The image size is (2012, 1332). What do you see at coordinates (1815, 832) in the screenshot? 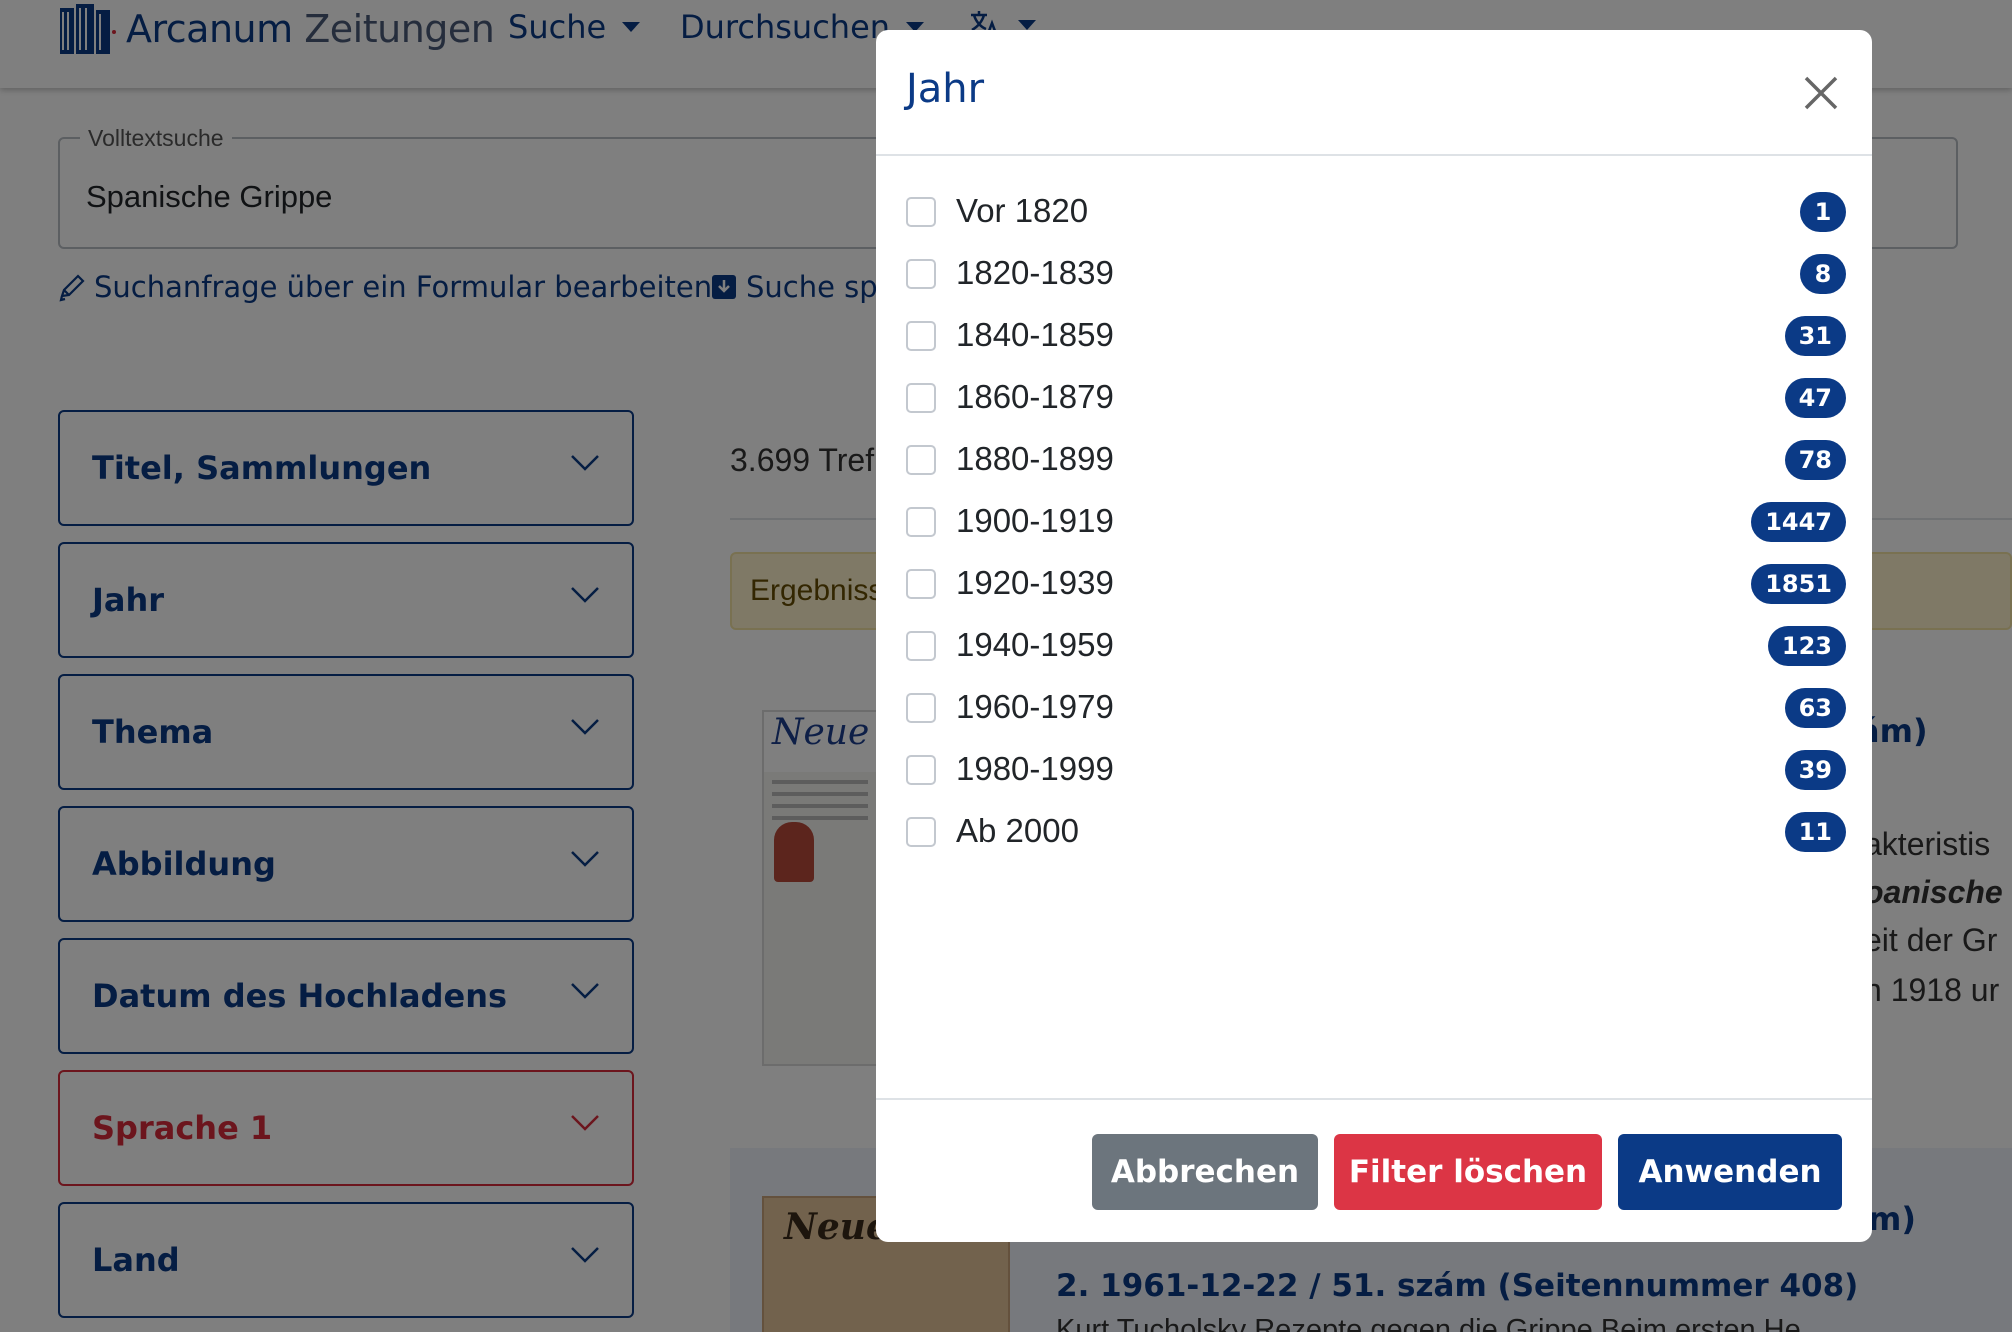
I see `count-badge: 11` at bounding box center [1815, 832].